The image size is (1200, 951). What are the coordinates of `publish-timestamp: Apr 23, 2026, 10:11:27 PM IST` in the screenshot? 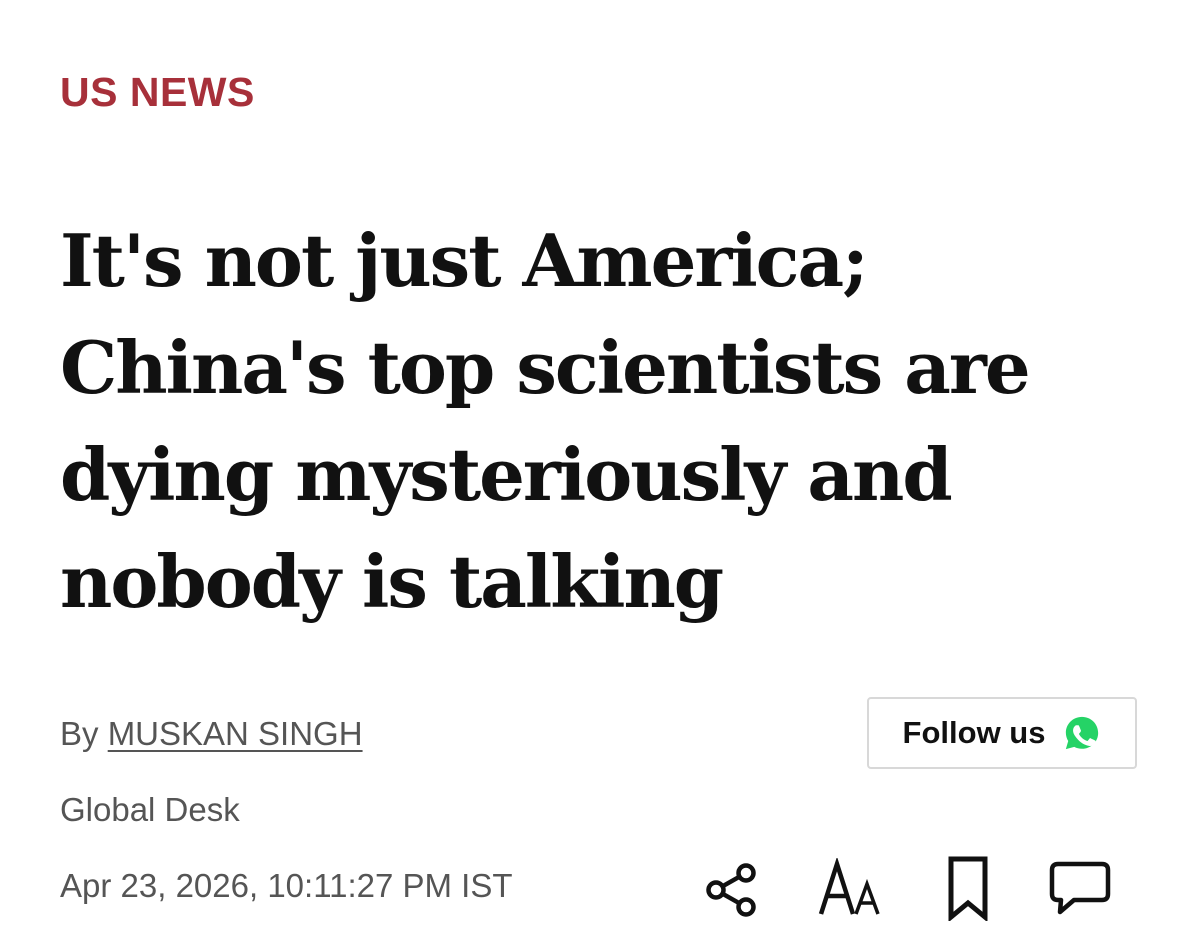 It's located at (286, 885).